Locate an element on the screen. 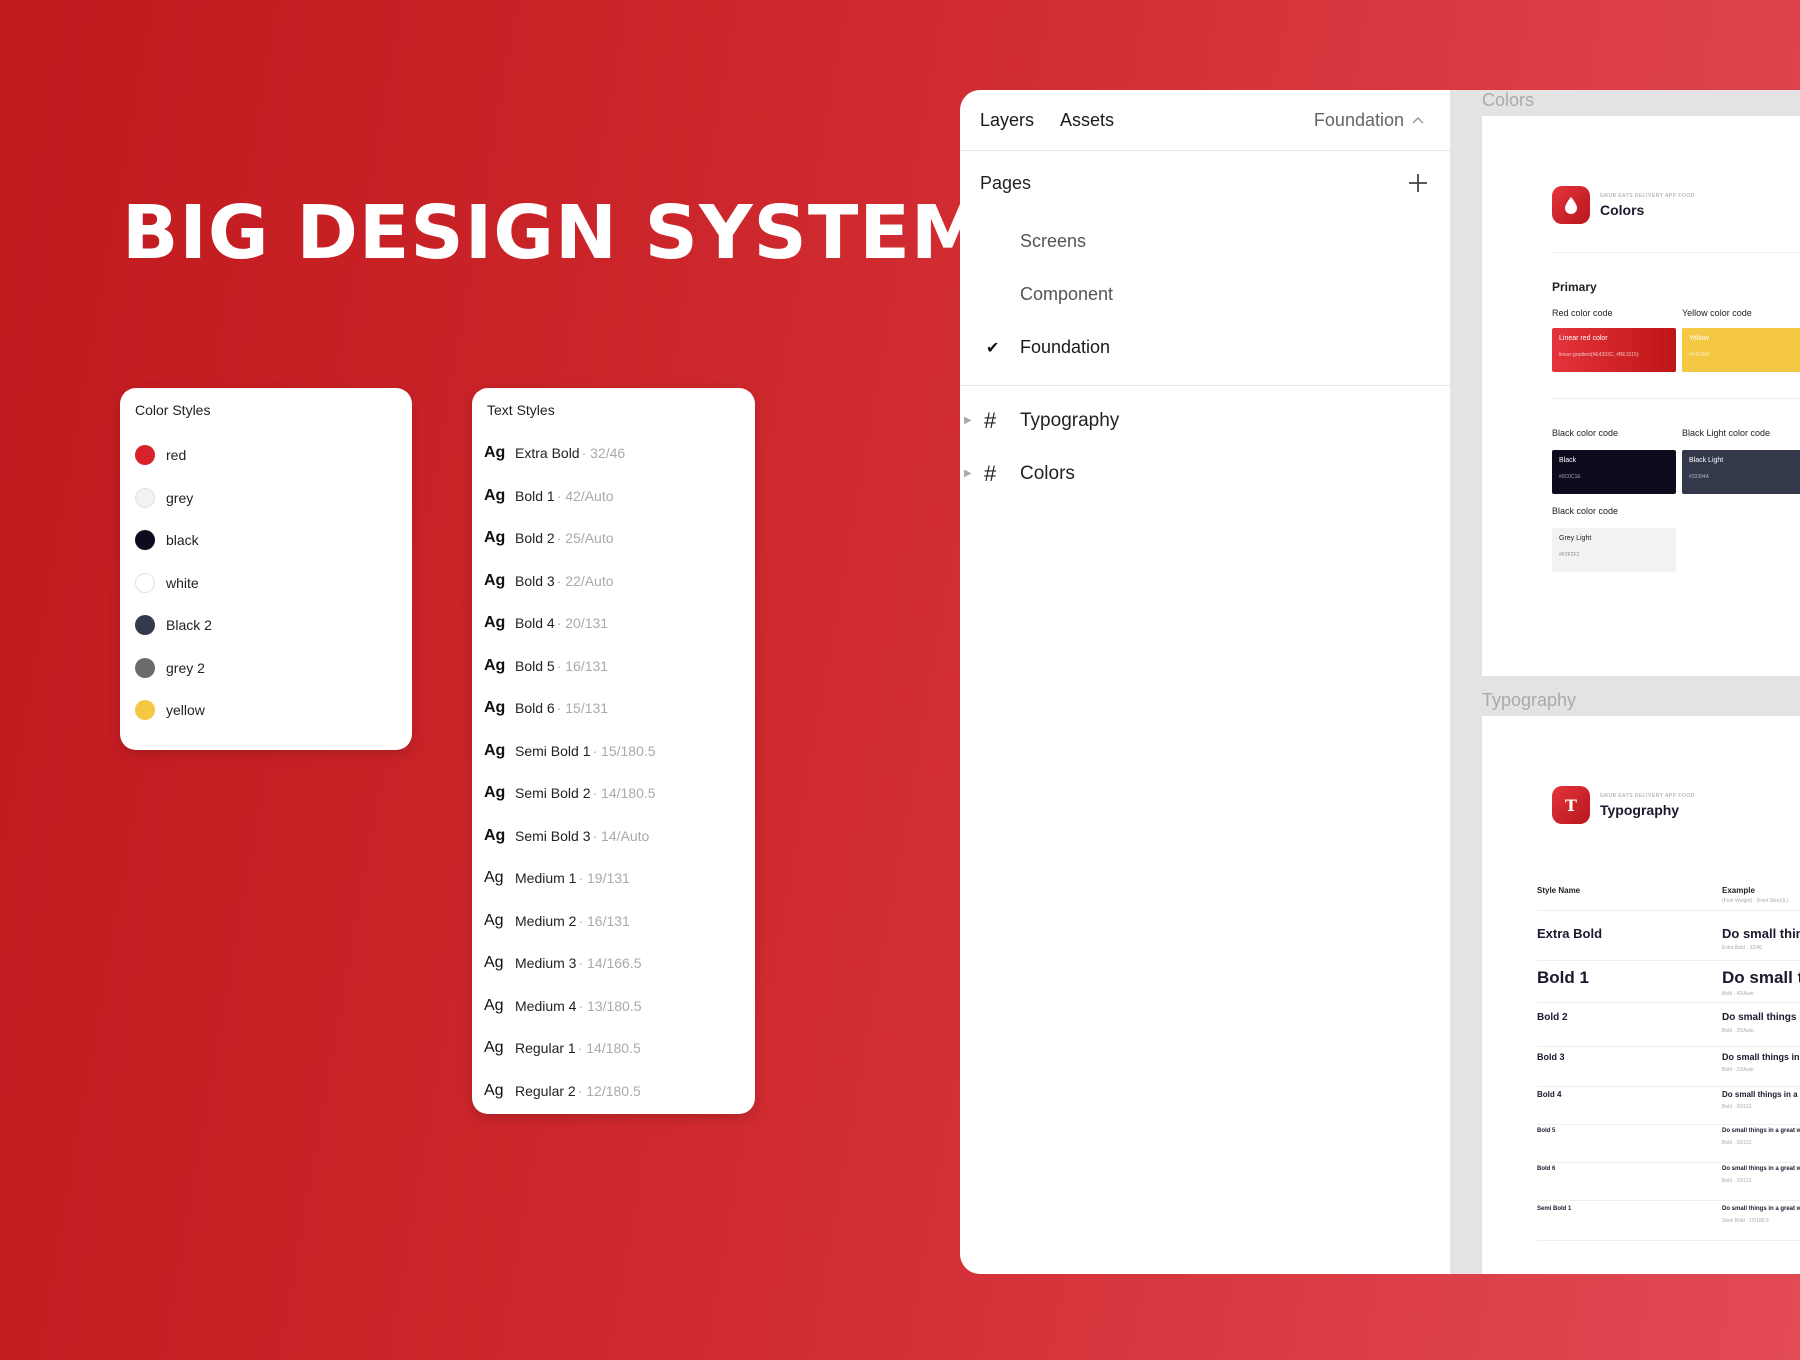 This screenshot has width=1800, height=1360. yellow-swatch-name: Yellow is located at coordinates (1699, 338).